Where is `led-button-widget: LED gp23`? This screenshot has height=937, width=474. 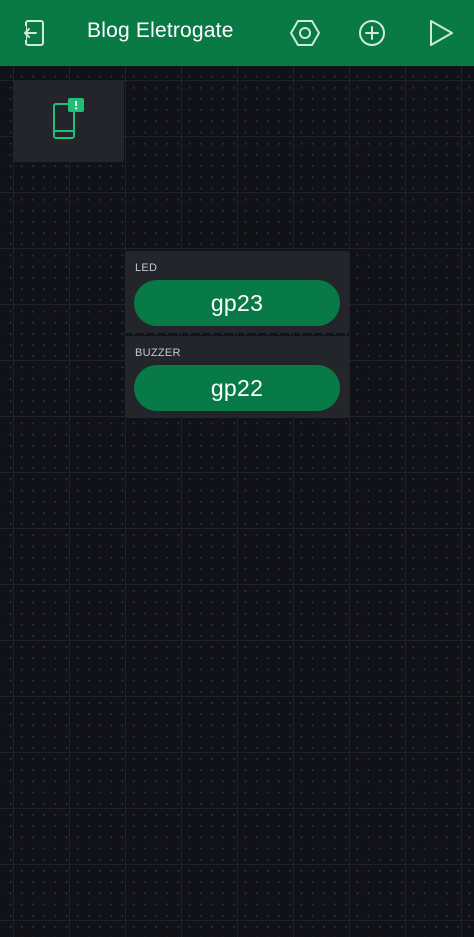 led-button-widget: LED gp23 is located at coordinates (237, 292).